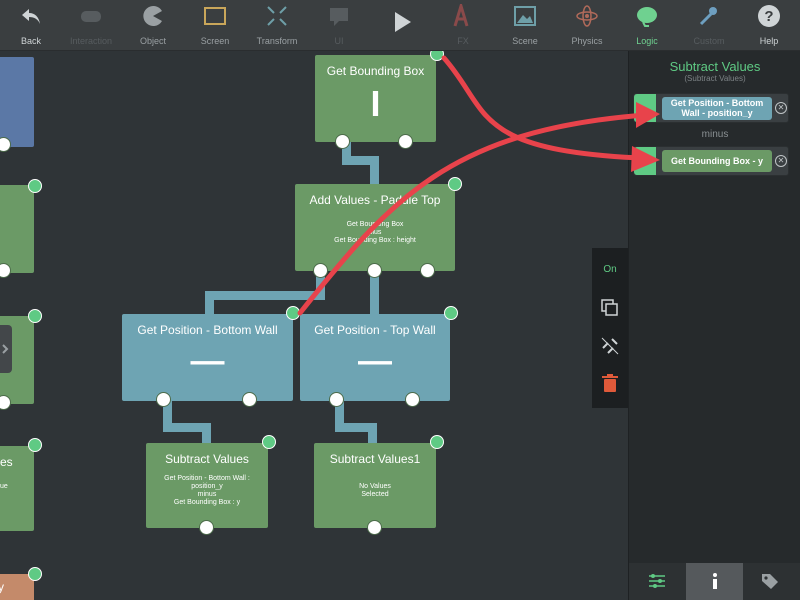  What do you see at coordinates (31, 25) in the screenshot?
I see `back-button: Back` at bounding box center [31, 25].